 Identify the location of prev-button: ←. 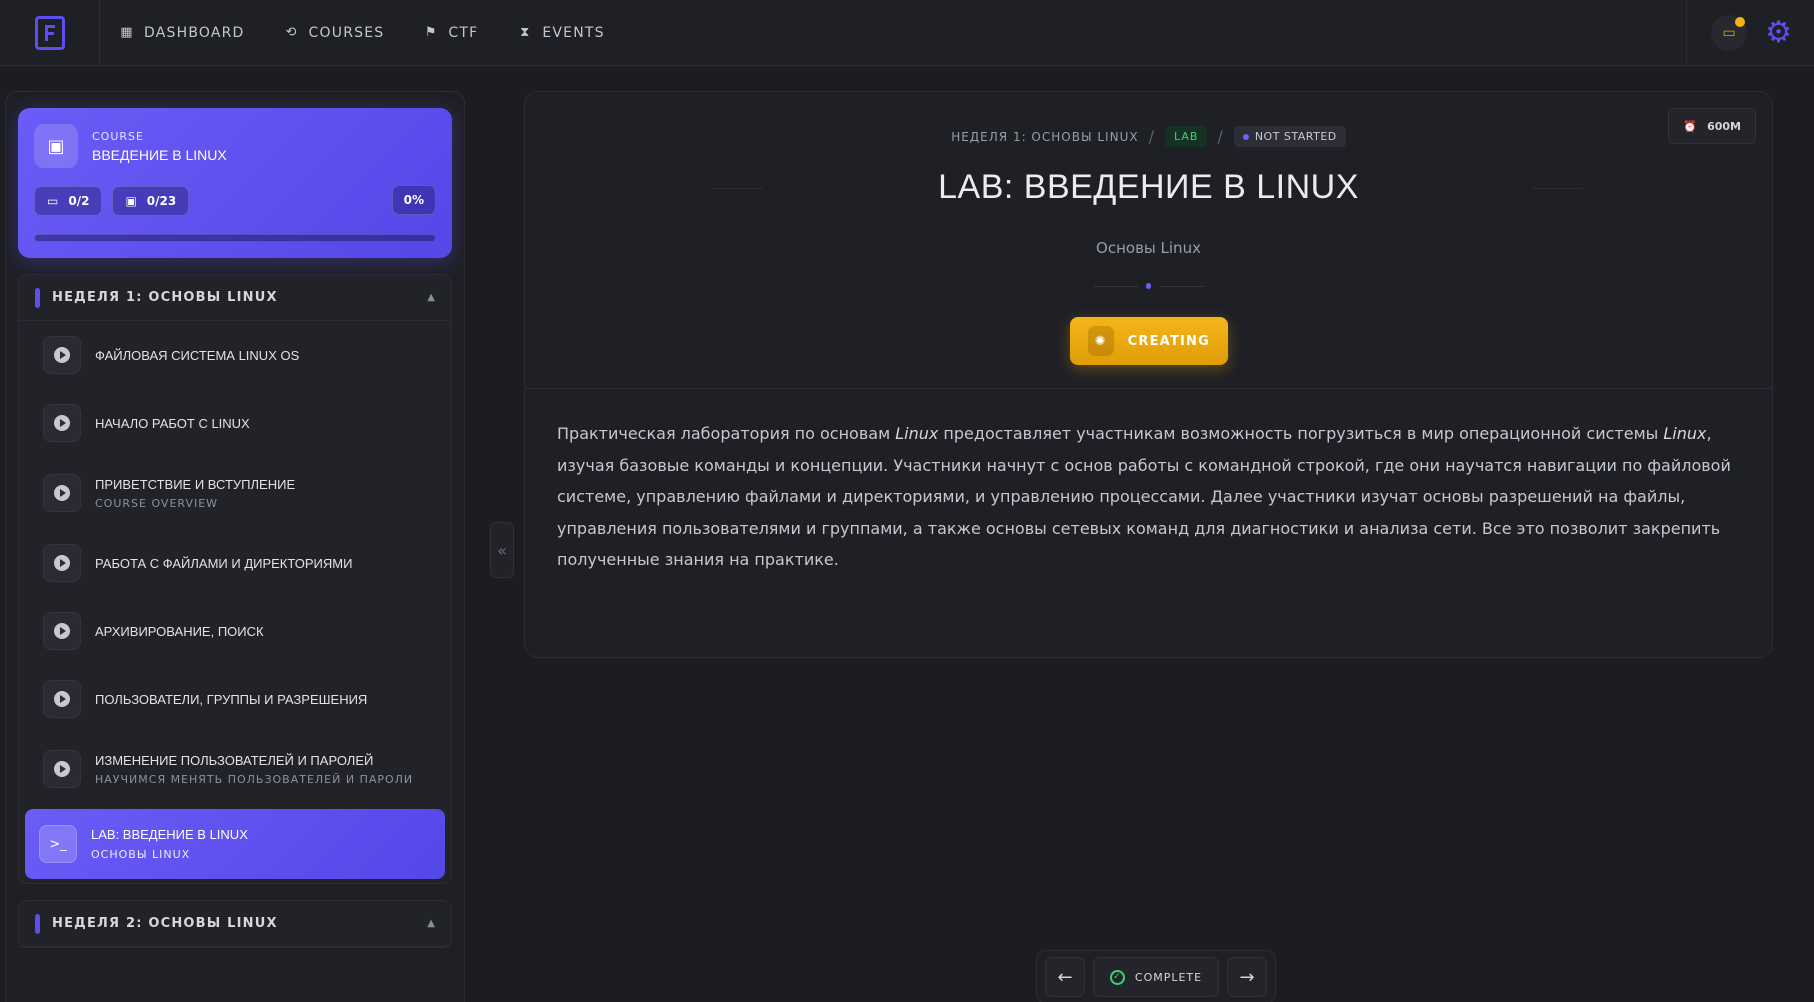
(1065, 977).